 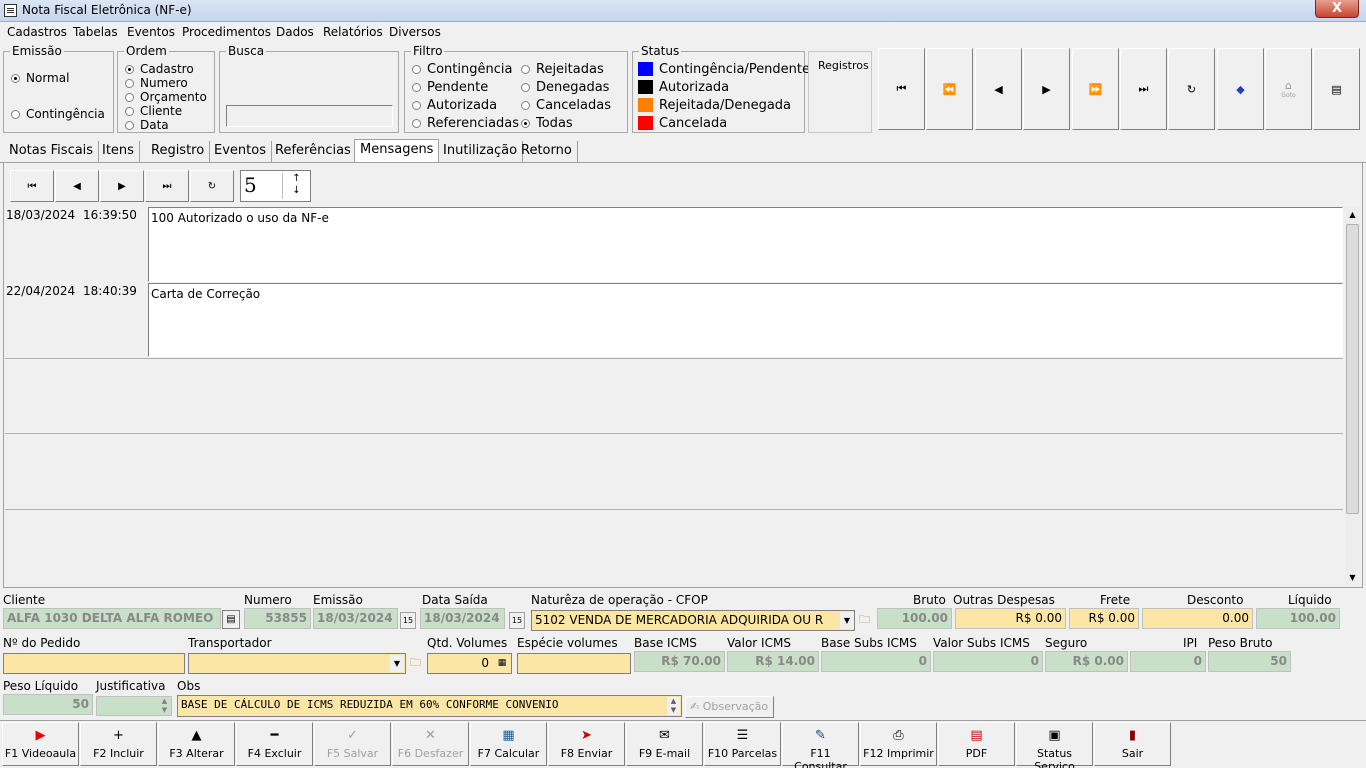 I want to click on menu-cadastros: Cadastros, so click(x=37, y=32).